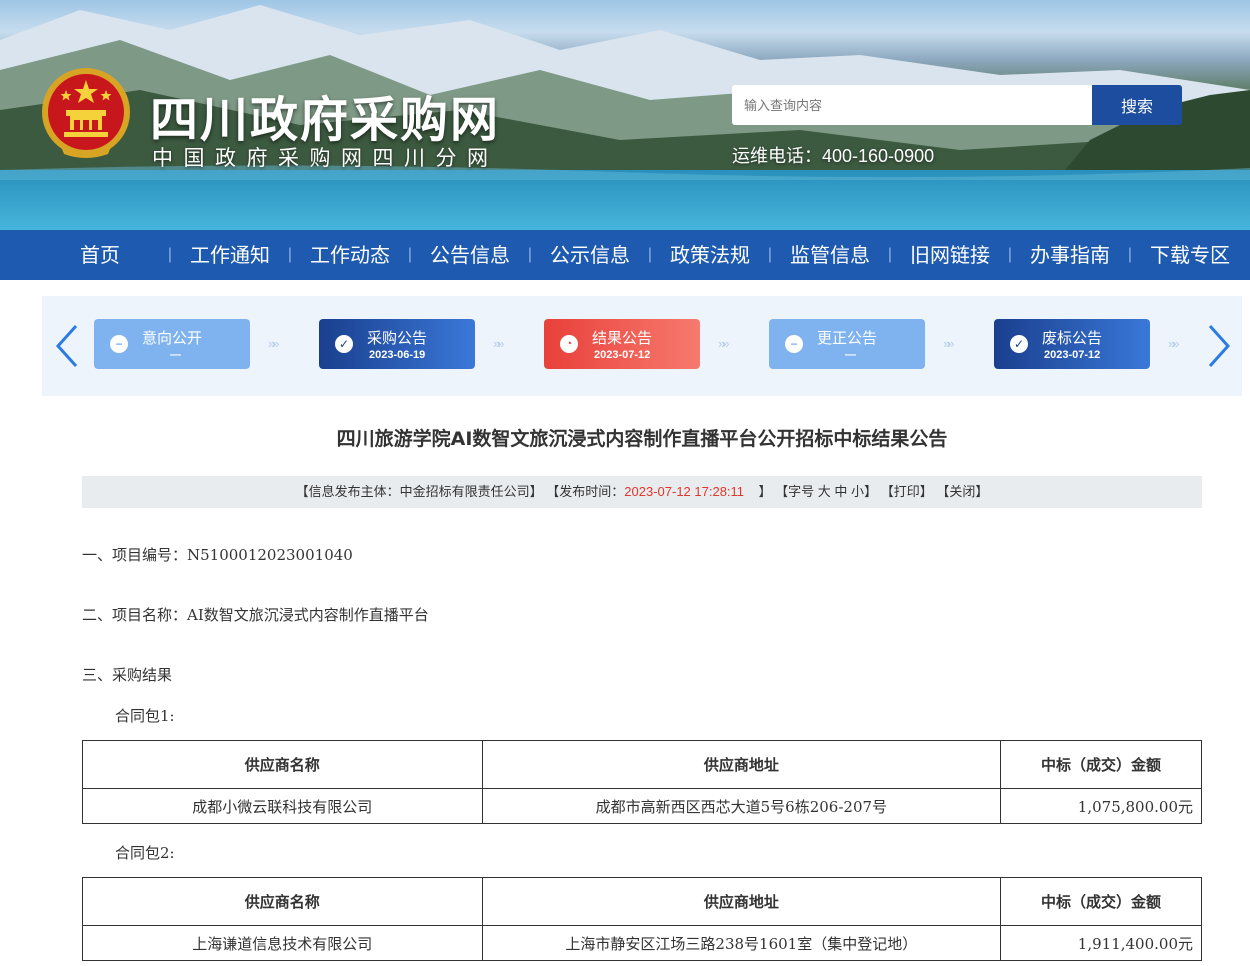 This screenshot has height=966, width=1250. What do you see at coordinates (833, 156) in the screenshot?
I see `hotline-text: 运维电话：400-160-0900` at bounding box center [833, 156].